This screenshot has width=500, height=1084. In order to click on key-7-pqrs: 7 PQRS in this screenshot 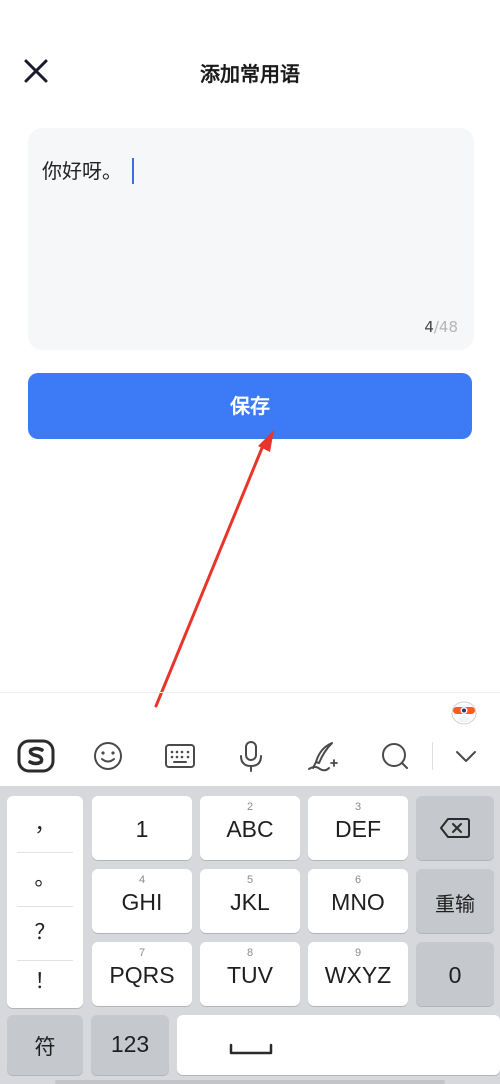, I will do `click(142, 974)`.